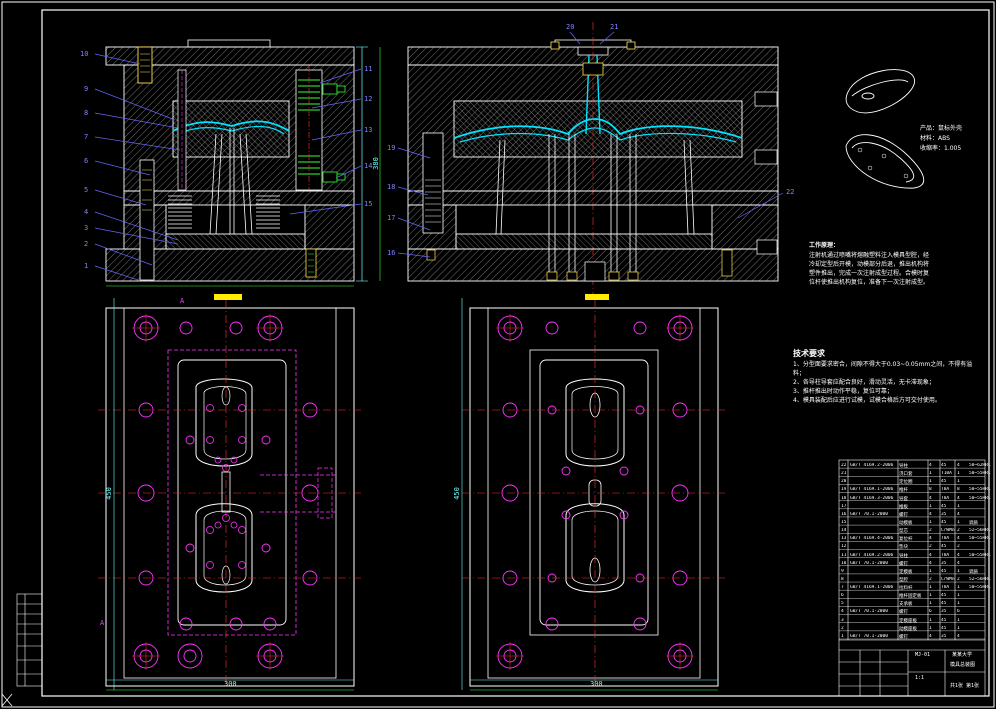  I want to click on bom-cell: 定模板, so click(906, 572).